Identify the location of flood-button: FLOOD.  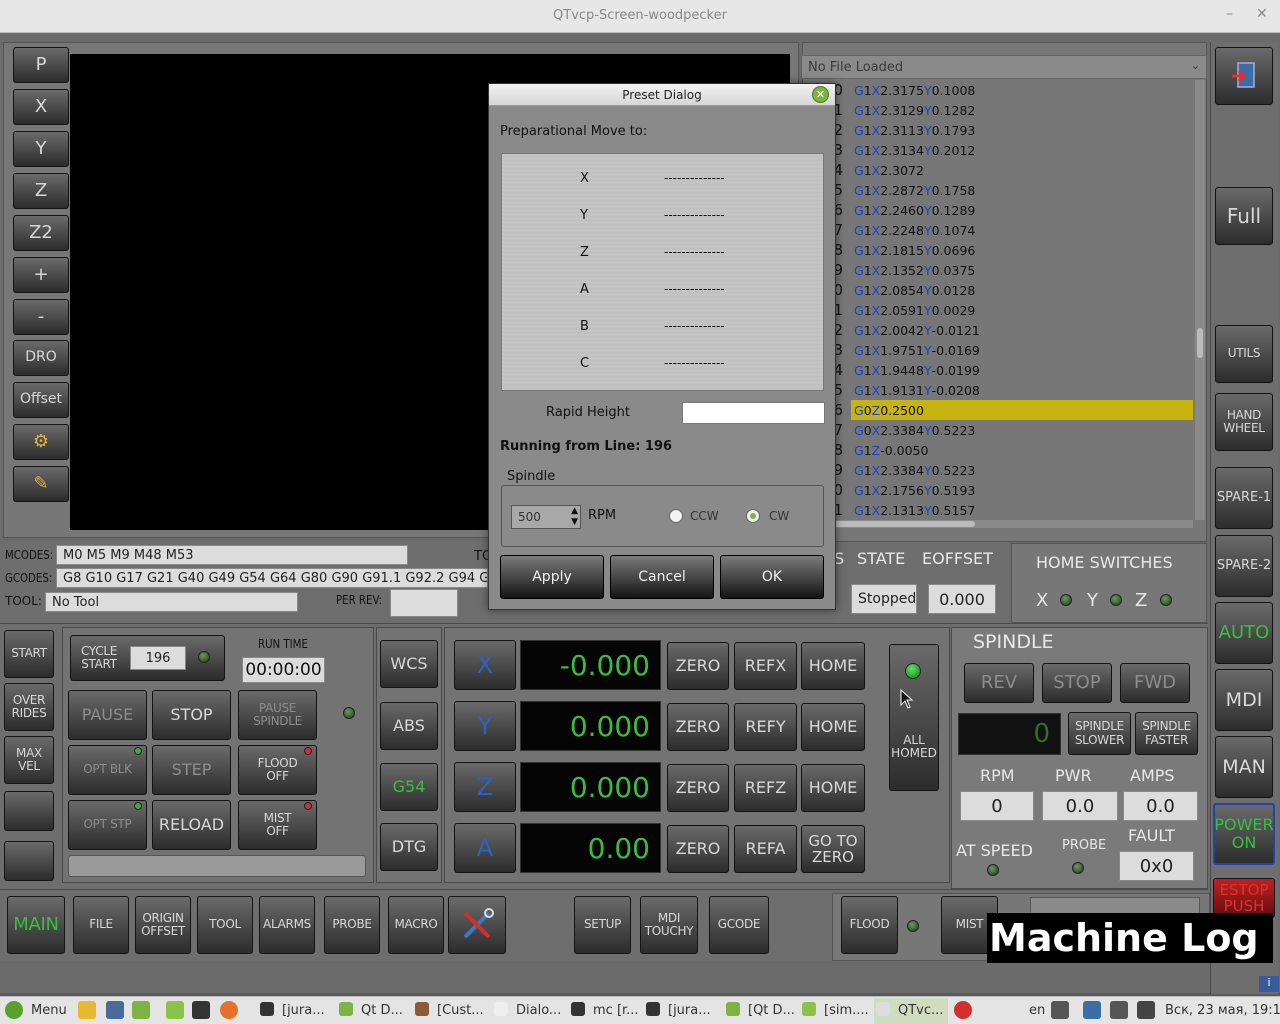
(869, 925).